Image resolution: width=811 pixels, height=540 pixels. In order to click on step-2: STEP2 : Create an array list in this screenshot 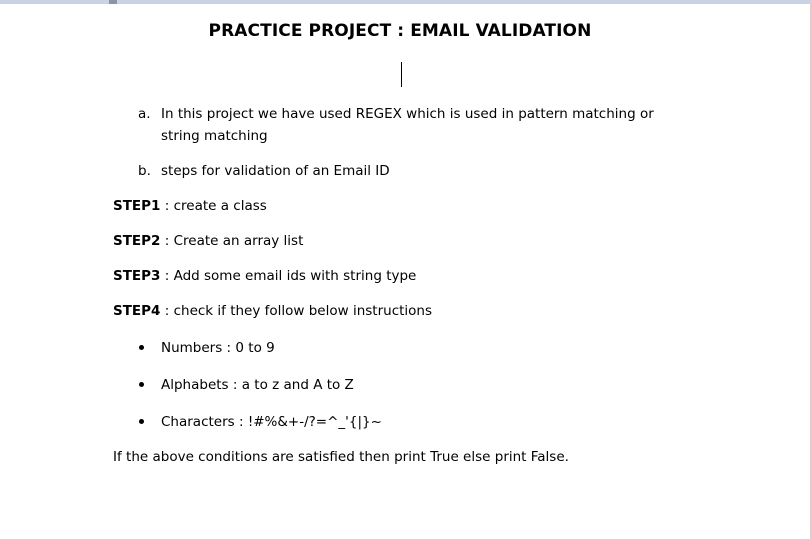, I will do `click(208, 241)`.